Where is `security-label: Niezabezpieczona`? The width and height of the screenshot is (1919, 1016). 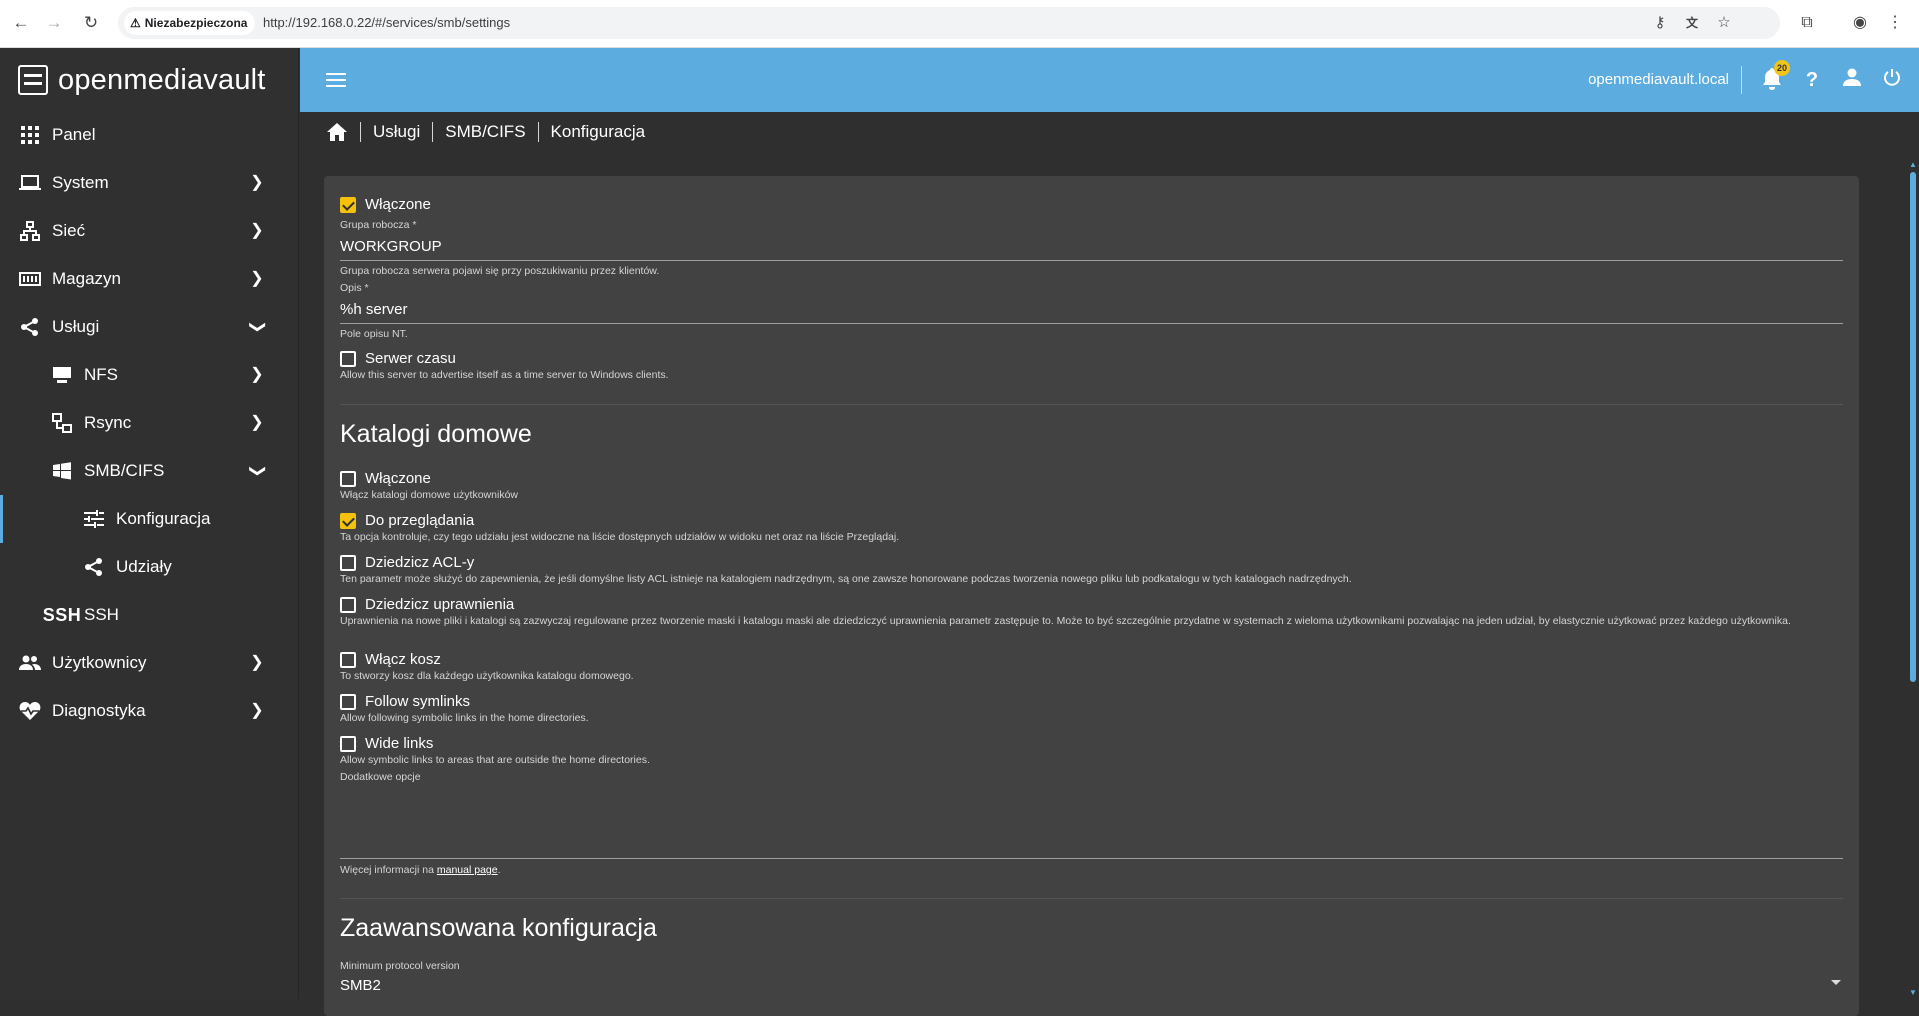 security-label: Niezabezpieczona is located at coordinates (196, 23).